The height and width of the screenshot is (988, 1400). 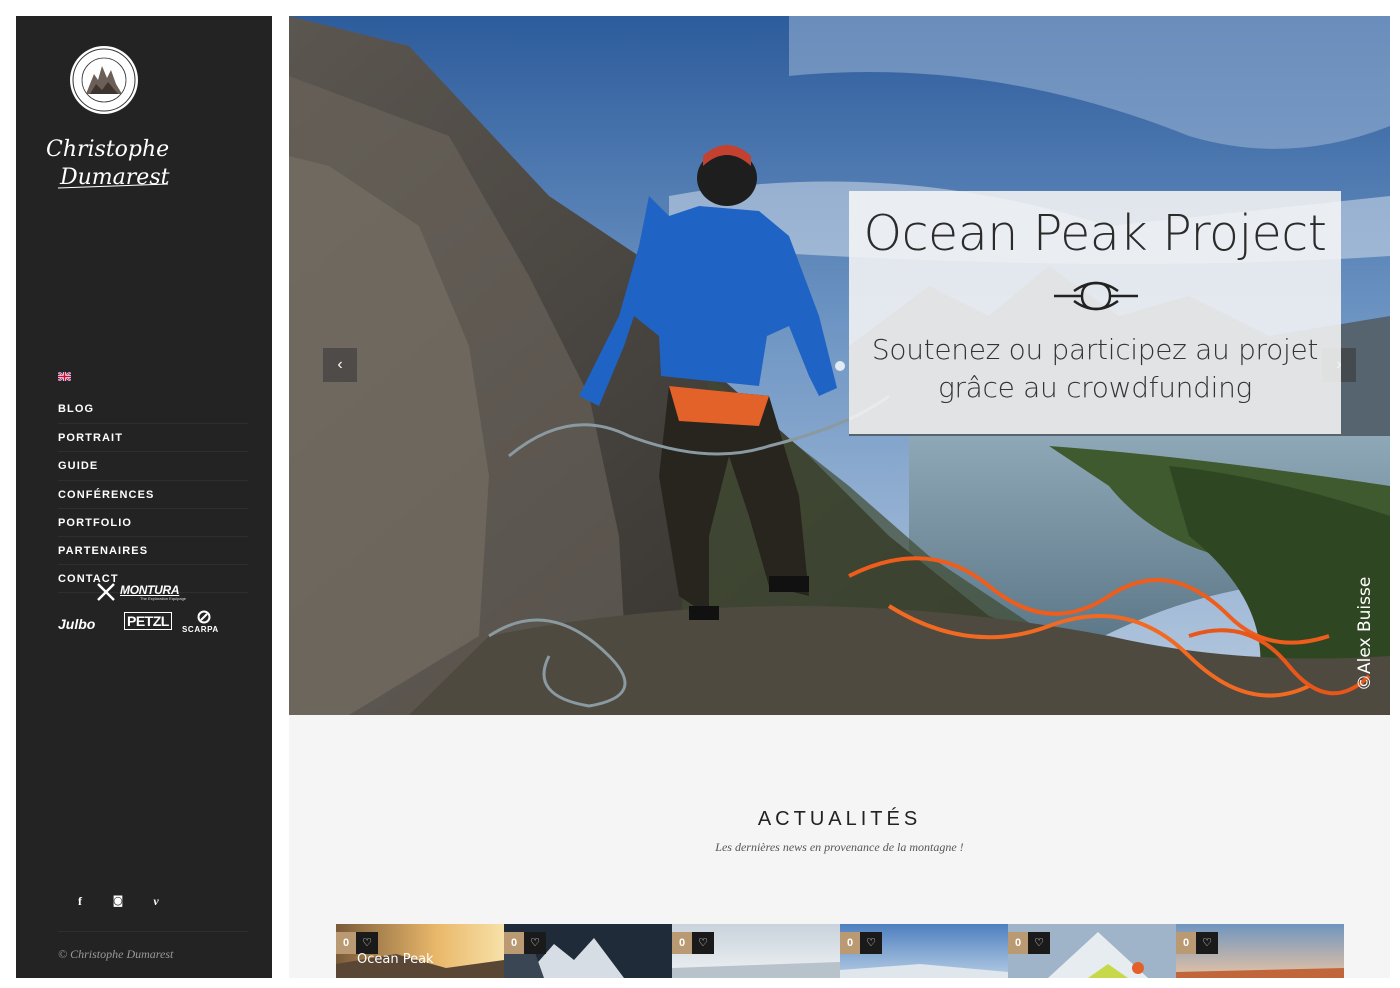 What do you see at coordinates (340, 365) in the screenshot?
I see `slider-prev-button: ‹` at bounding box center [340, 365].